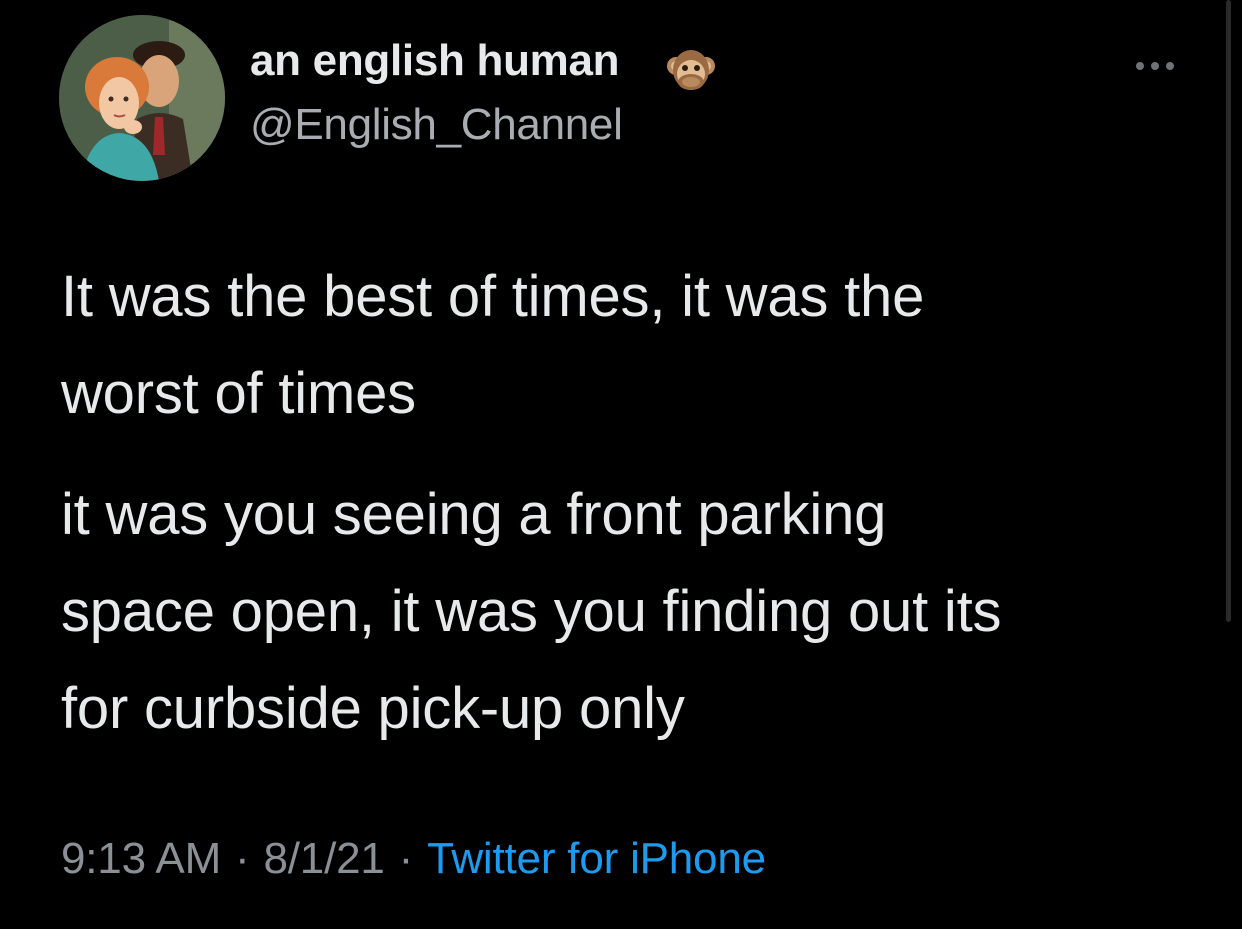 This screenshot has width=1242, height=929. I want to click on tweet-text-line: worst of times, so click(238, 393).